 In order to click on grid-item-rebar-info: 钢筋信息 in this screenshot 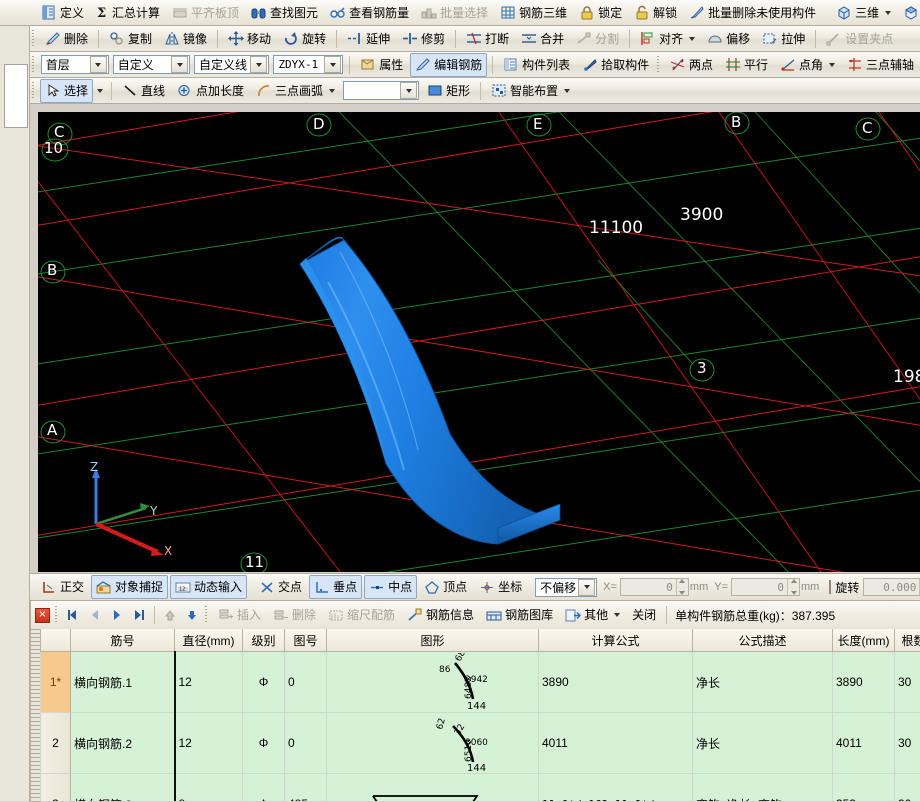, I will do `click(440, 615)`.